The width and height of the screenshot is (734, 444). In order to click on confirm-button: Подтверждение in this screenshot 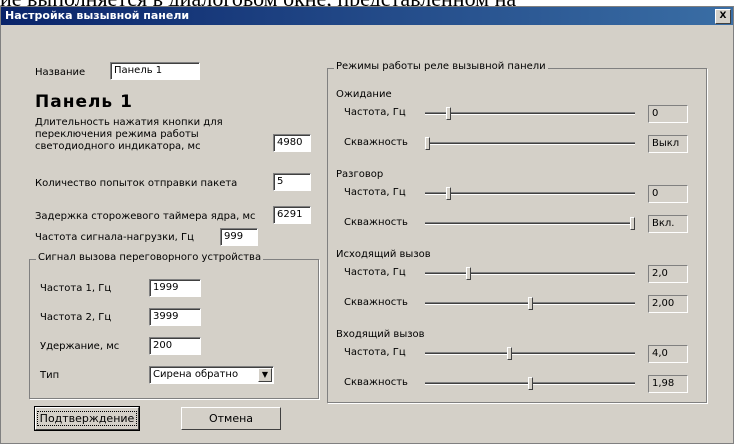, I will do `click(87, 418)`.